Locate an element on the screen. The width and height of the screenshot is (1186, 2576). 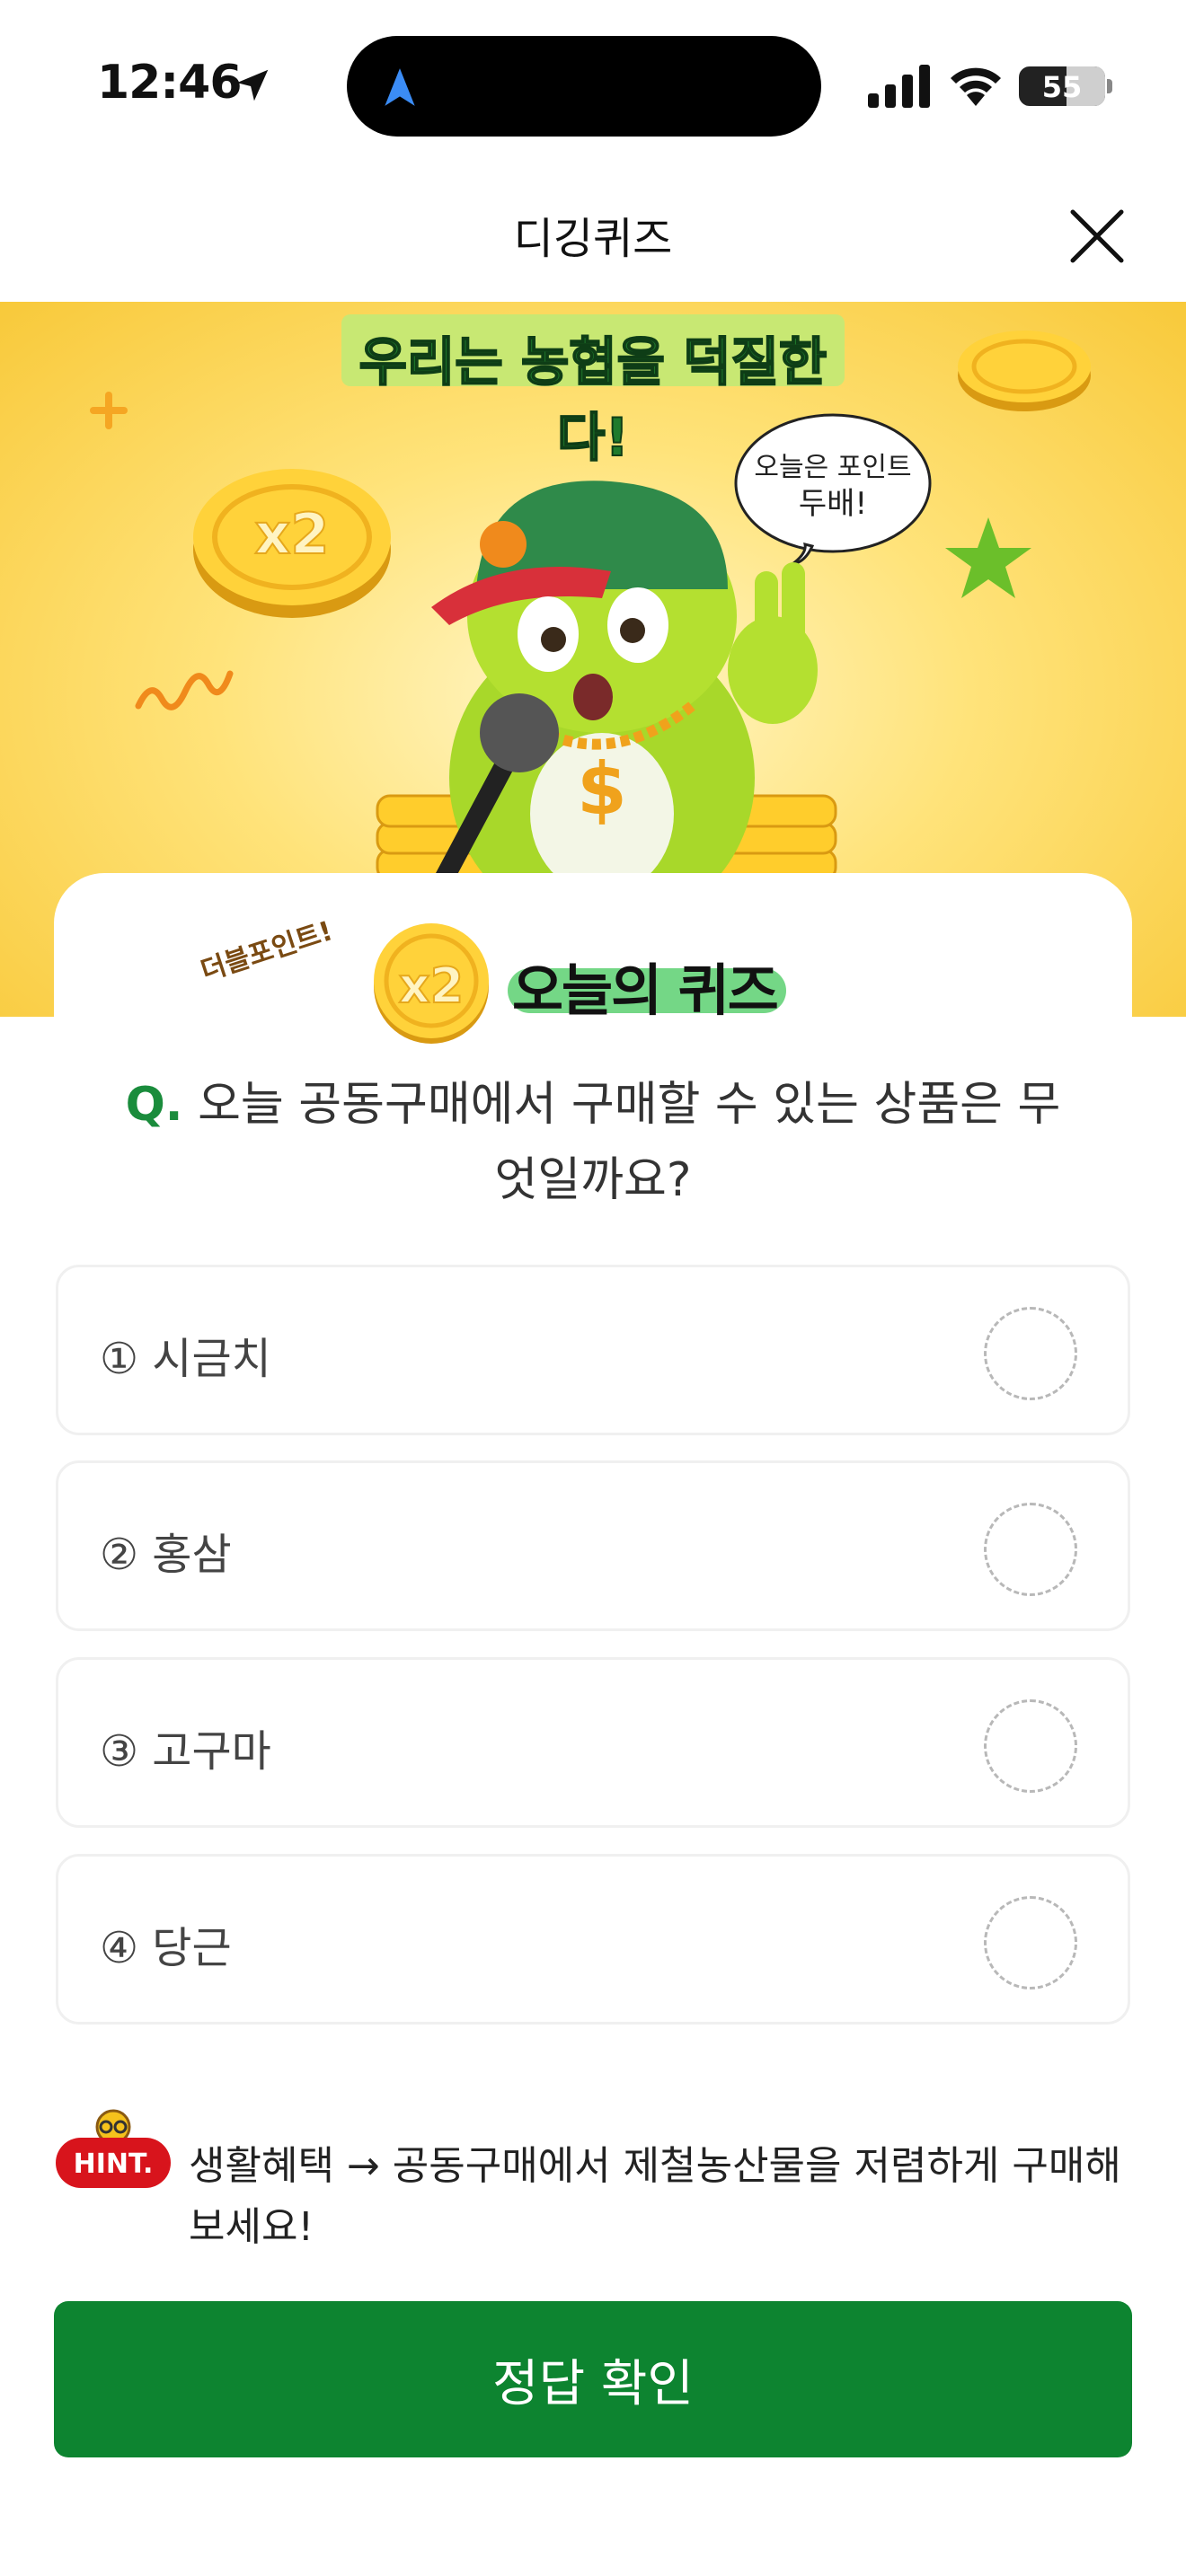
answer-option-2: ② 홍삼 is located at coordinates (593, 1545).